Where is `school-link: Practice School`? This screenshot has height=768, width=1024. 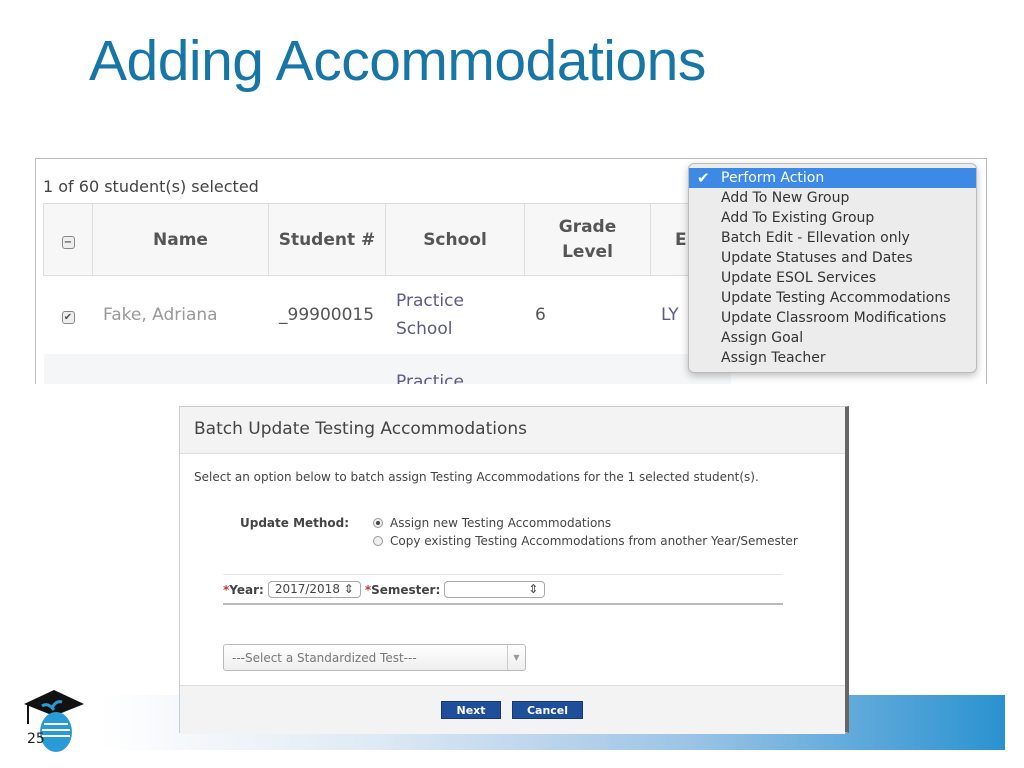
school-link: Practice School is located at coordinates (436, 315).